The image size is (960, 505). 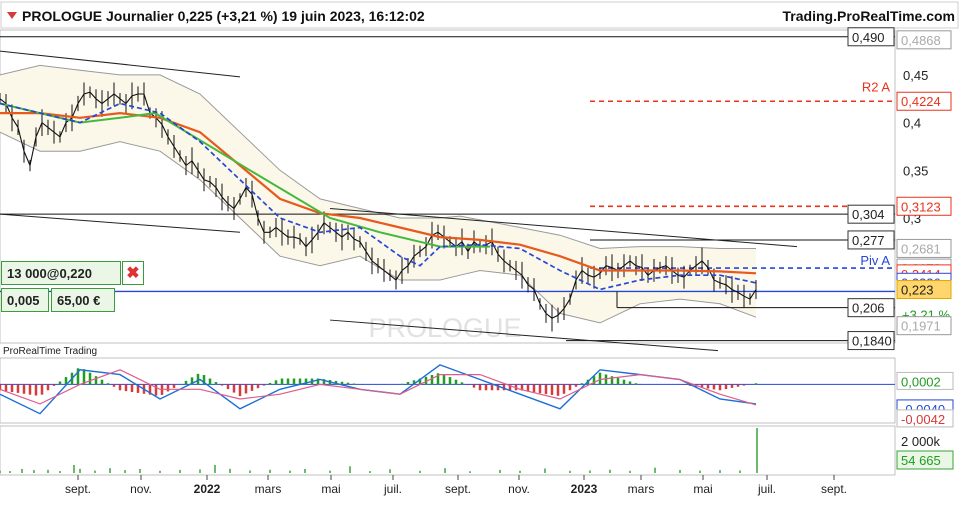 I want to click on volume-value-label: 54 665, so click(x=921, y=460).